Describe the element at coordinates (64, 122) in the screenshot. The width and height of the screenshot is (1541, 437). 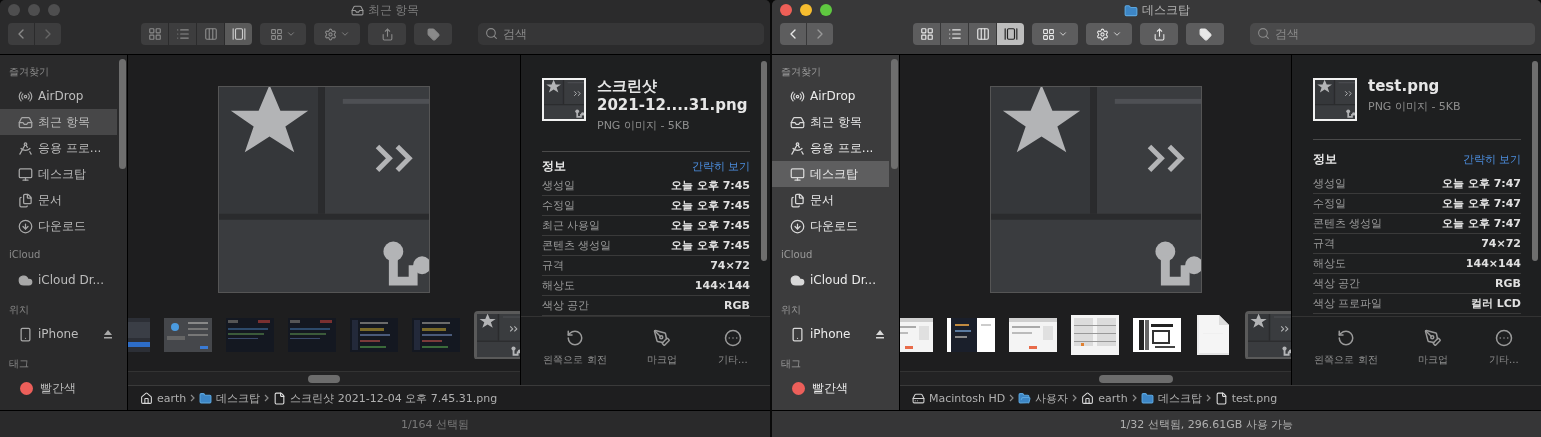
I see `sidebar-label: 최근 항목` at that location.